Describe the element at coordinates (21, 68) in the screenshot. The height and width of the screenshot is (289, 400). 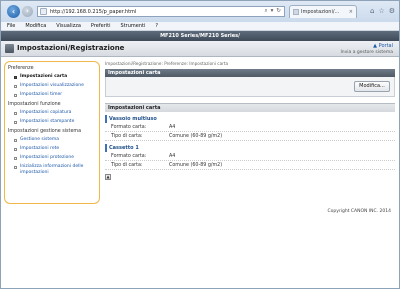
I see `sidebar-heading: Preferenze` at that location.